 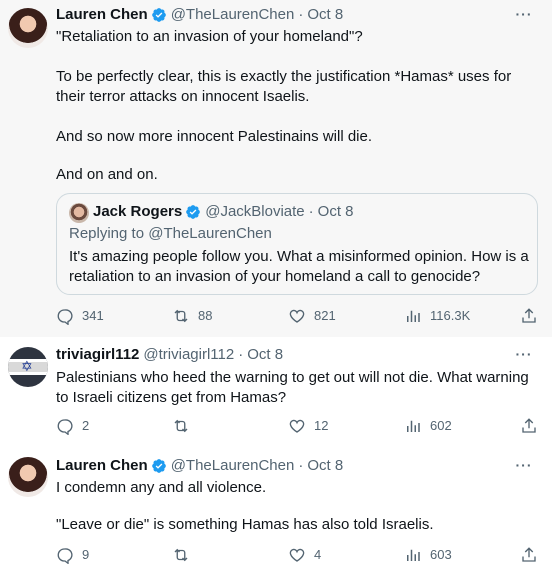 What do you see at coordinates (312, 316) in the screenshot?
I see `like-button: 821` at bounding box center [312, 316].